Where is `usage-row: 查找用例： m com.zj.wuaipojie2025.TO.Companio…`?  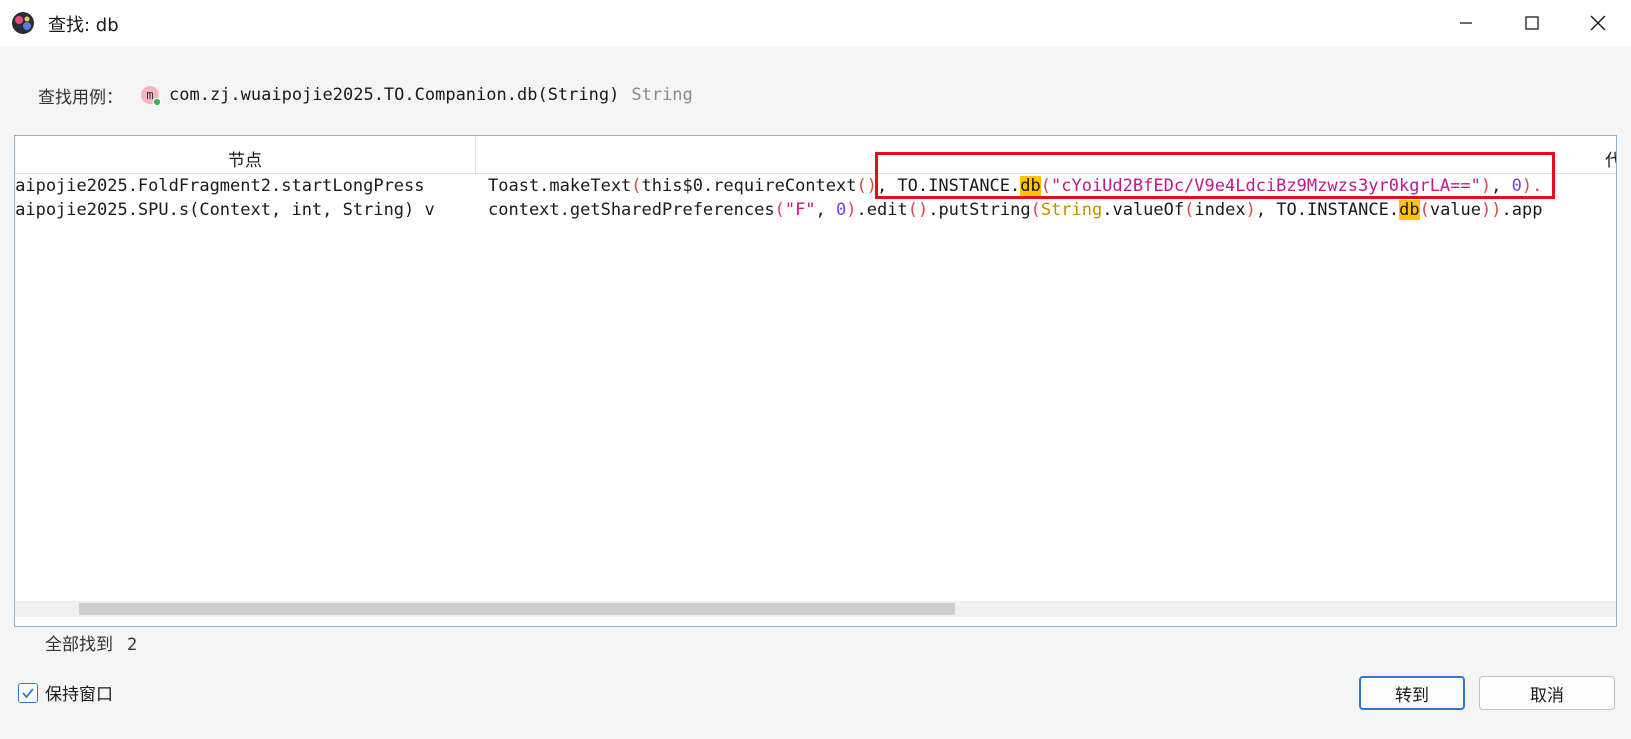
usage-row: 查找用例： m com.zj.wuaipojie2025.TO.Companio… is located at coordinates (365, 95).